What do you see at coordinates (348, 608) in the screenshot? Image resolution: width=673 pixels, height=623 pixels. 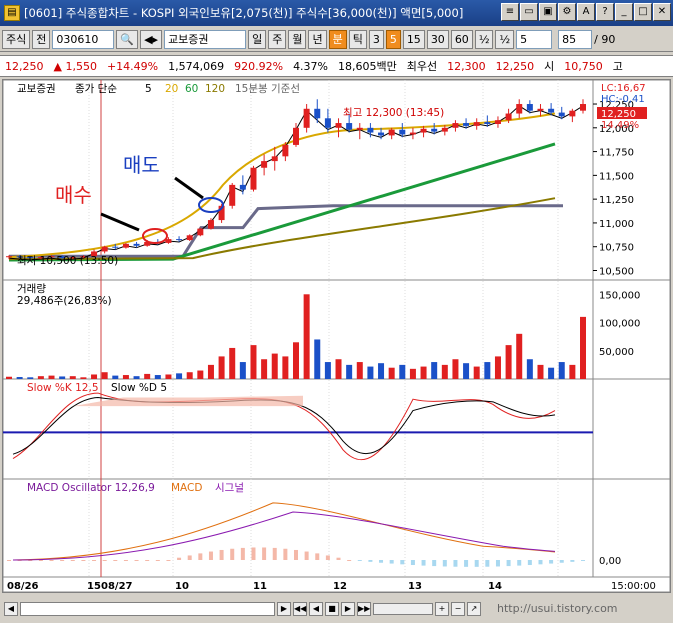 I see `next-icon: ▶` at bounding box center [348, 608].